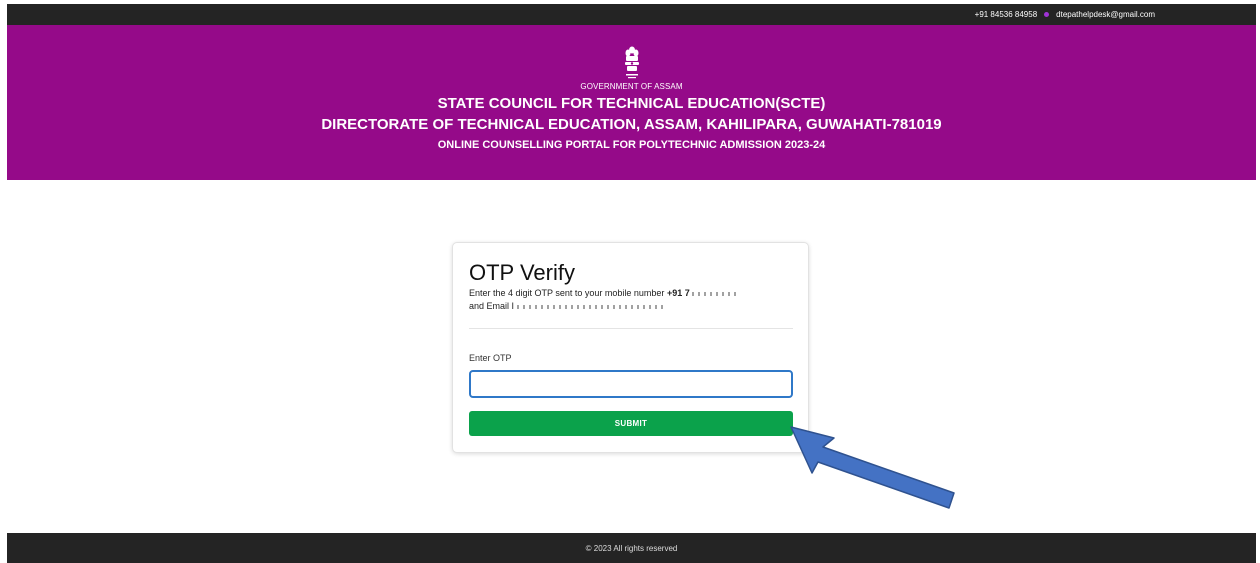 The height and width of the screenshot is (563, 1260). I want to click on top-contact-bar: +91 84536 84958 dtepathelpdesk@gmail.com, so click(631, 14).